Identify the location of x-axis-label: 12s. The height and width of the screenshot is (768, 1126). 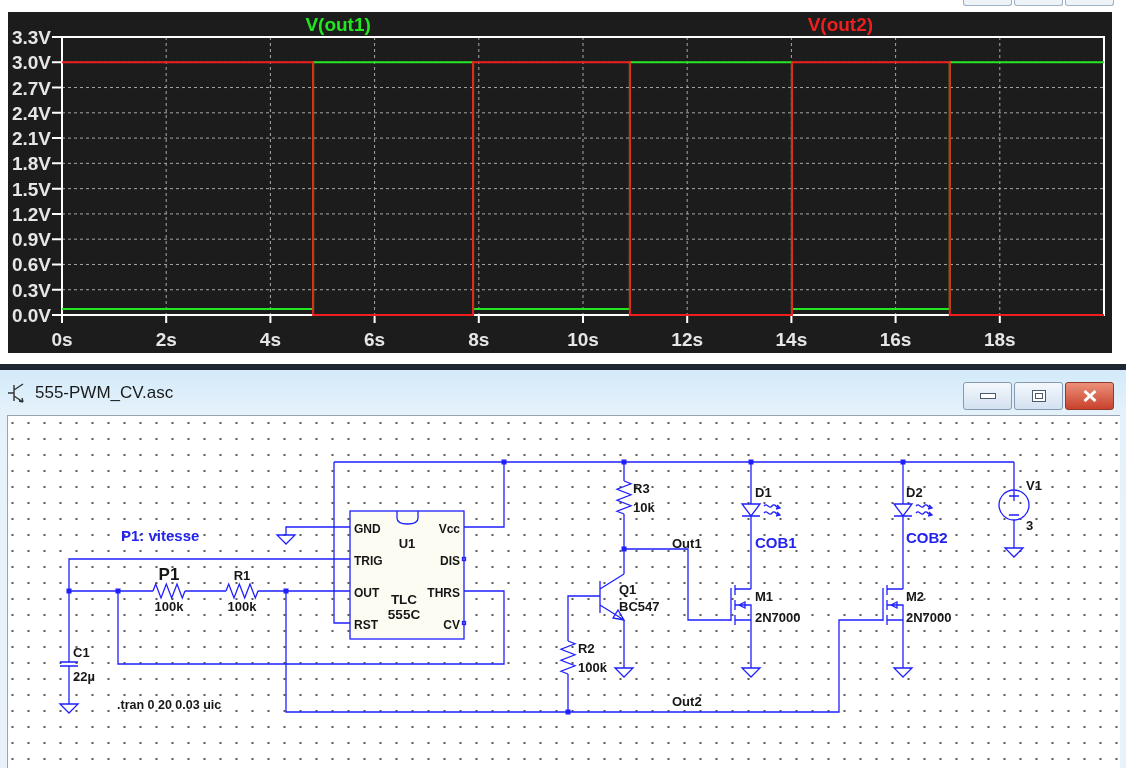
(687, 339).